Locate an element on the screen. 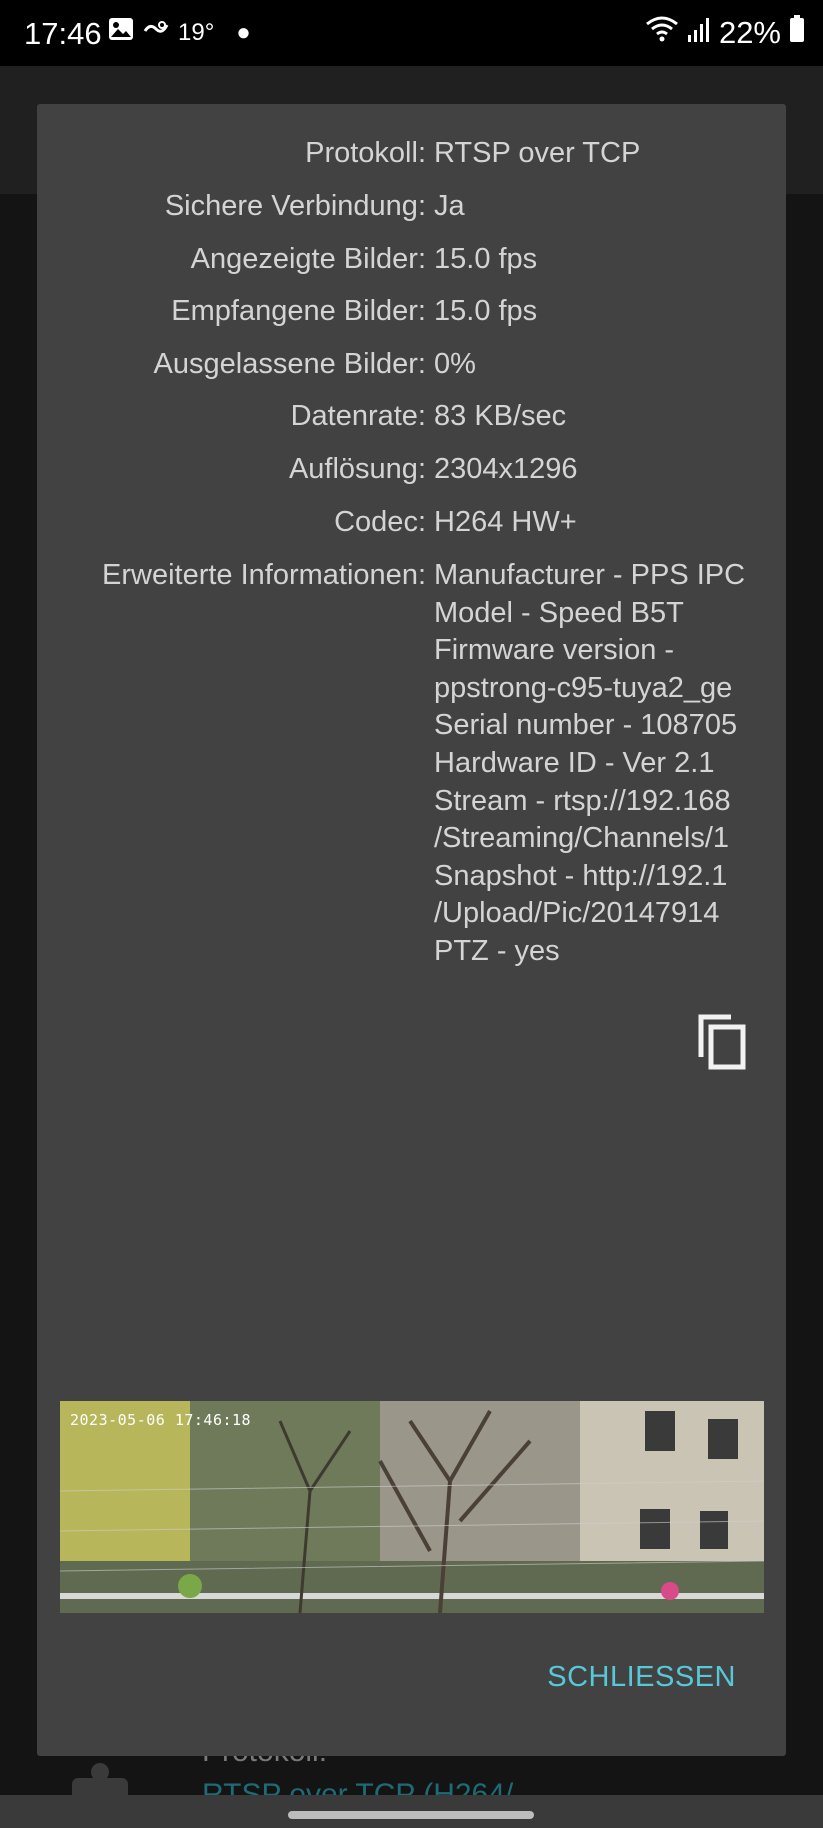 This screenshot has width=823, height=1828. extended-info-line: /Upload/Pic/20147914 is located at coordinates (577, 913).